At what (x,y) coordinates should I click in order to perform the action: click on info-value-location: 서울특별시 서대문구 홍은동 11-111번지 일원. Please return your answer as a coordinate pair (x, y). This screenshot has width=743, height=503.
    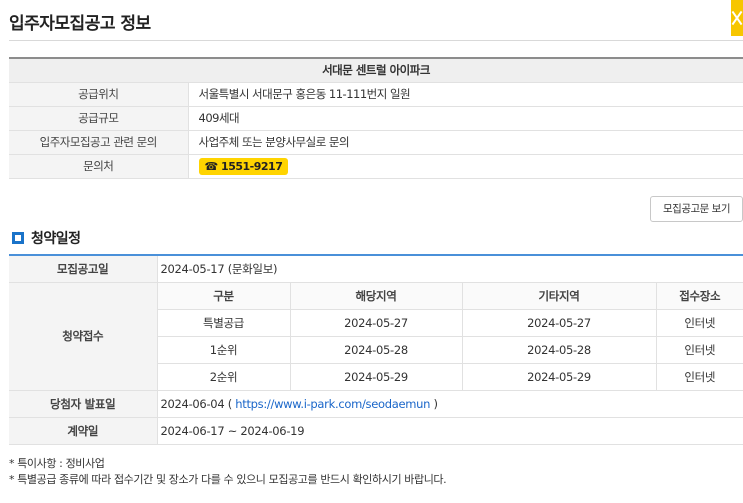
    Looking at the image, I should click on (465, 94).